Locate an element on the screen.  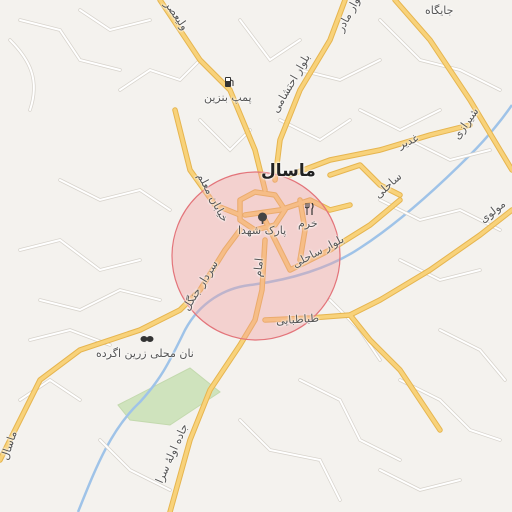
khorram-label: خرم is located at coordinates (308, 223).